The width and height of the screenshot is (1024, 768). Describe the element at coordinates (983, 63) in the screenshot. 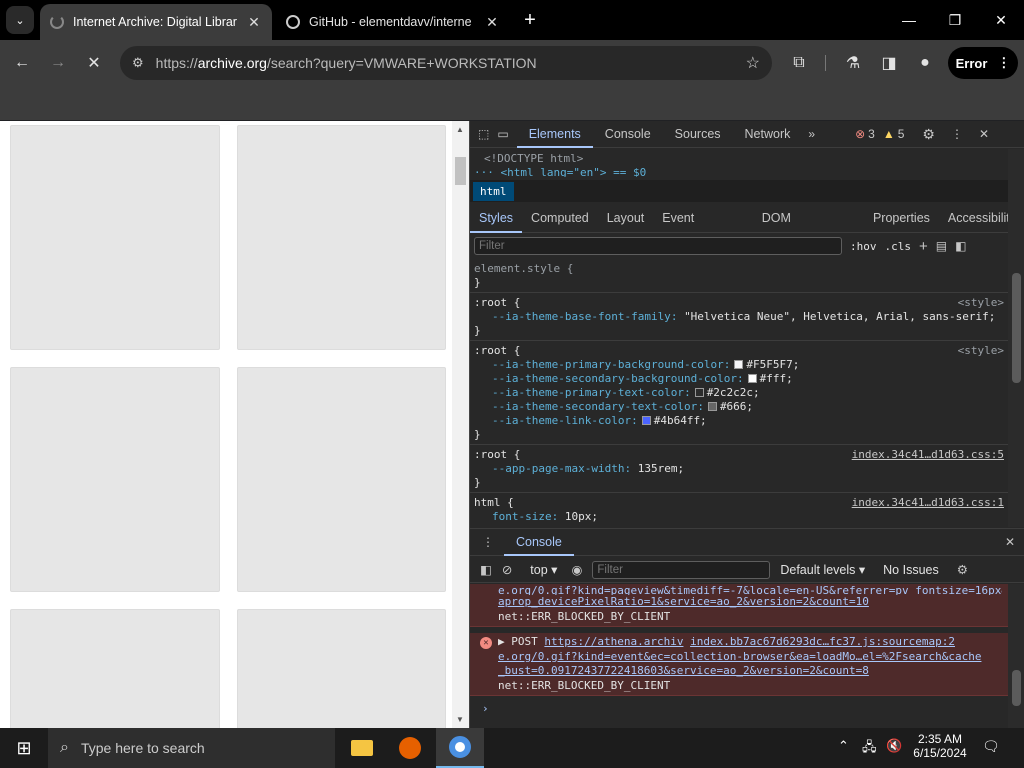

I see `error-menu-button: Error ⋮` at that location.